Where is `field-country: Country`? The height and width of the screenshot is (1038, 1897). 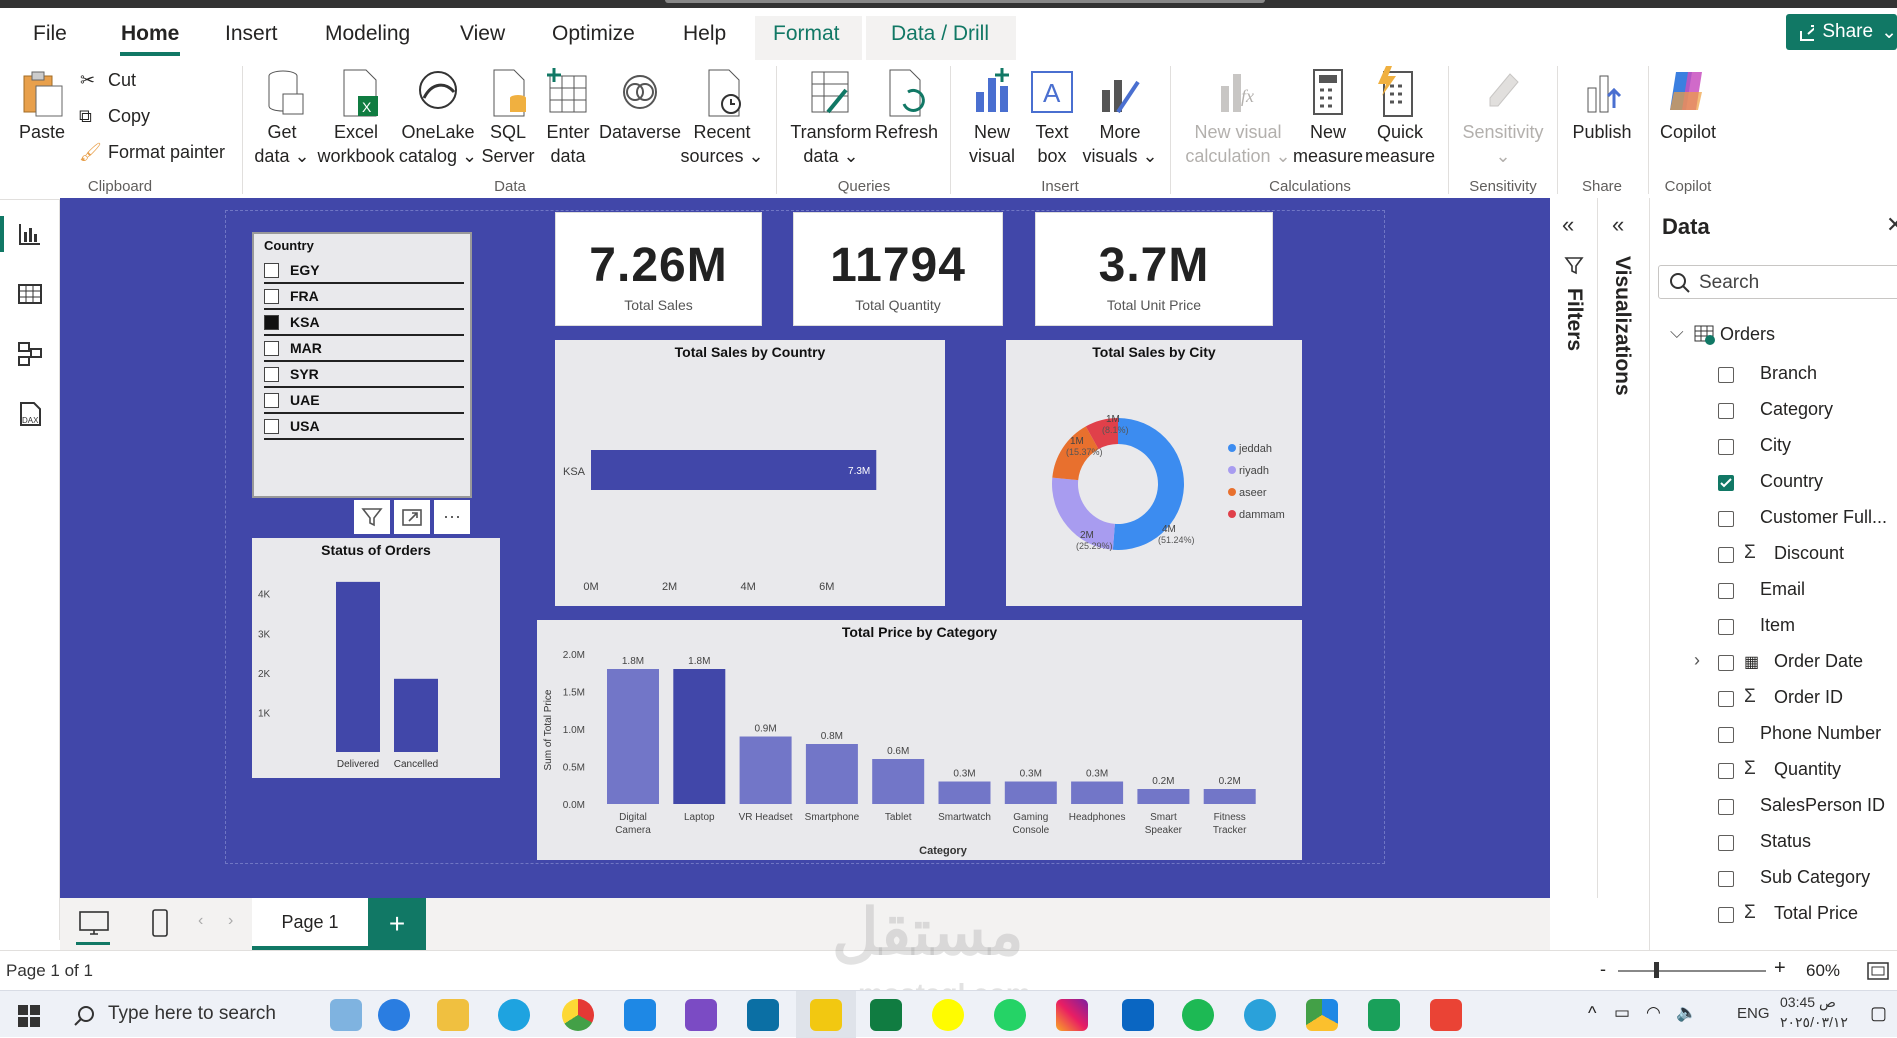 field-country: Country is located at coordinates (1773, 483).